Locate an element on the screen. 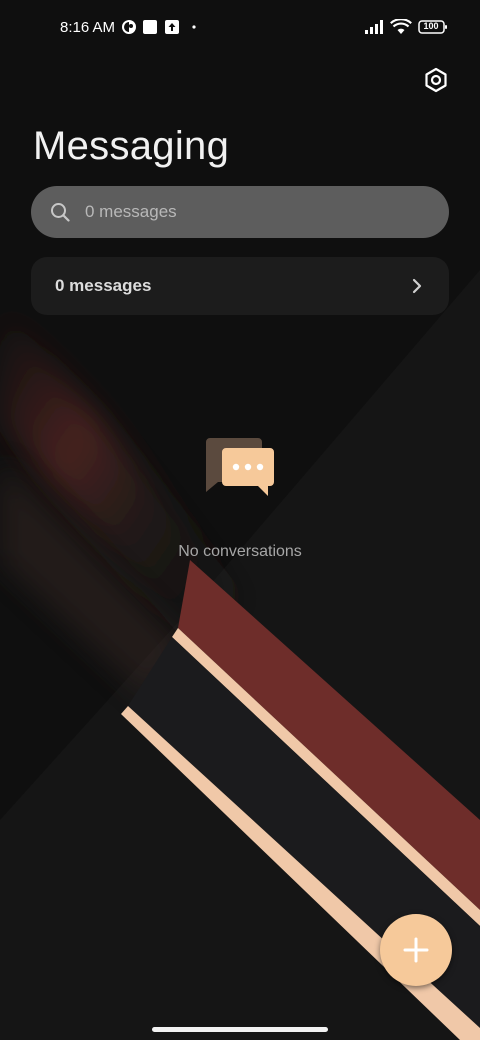 The image size is (480, 1040). plus-icon is located at coordinates (416, 950).